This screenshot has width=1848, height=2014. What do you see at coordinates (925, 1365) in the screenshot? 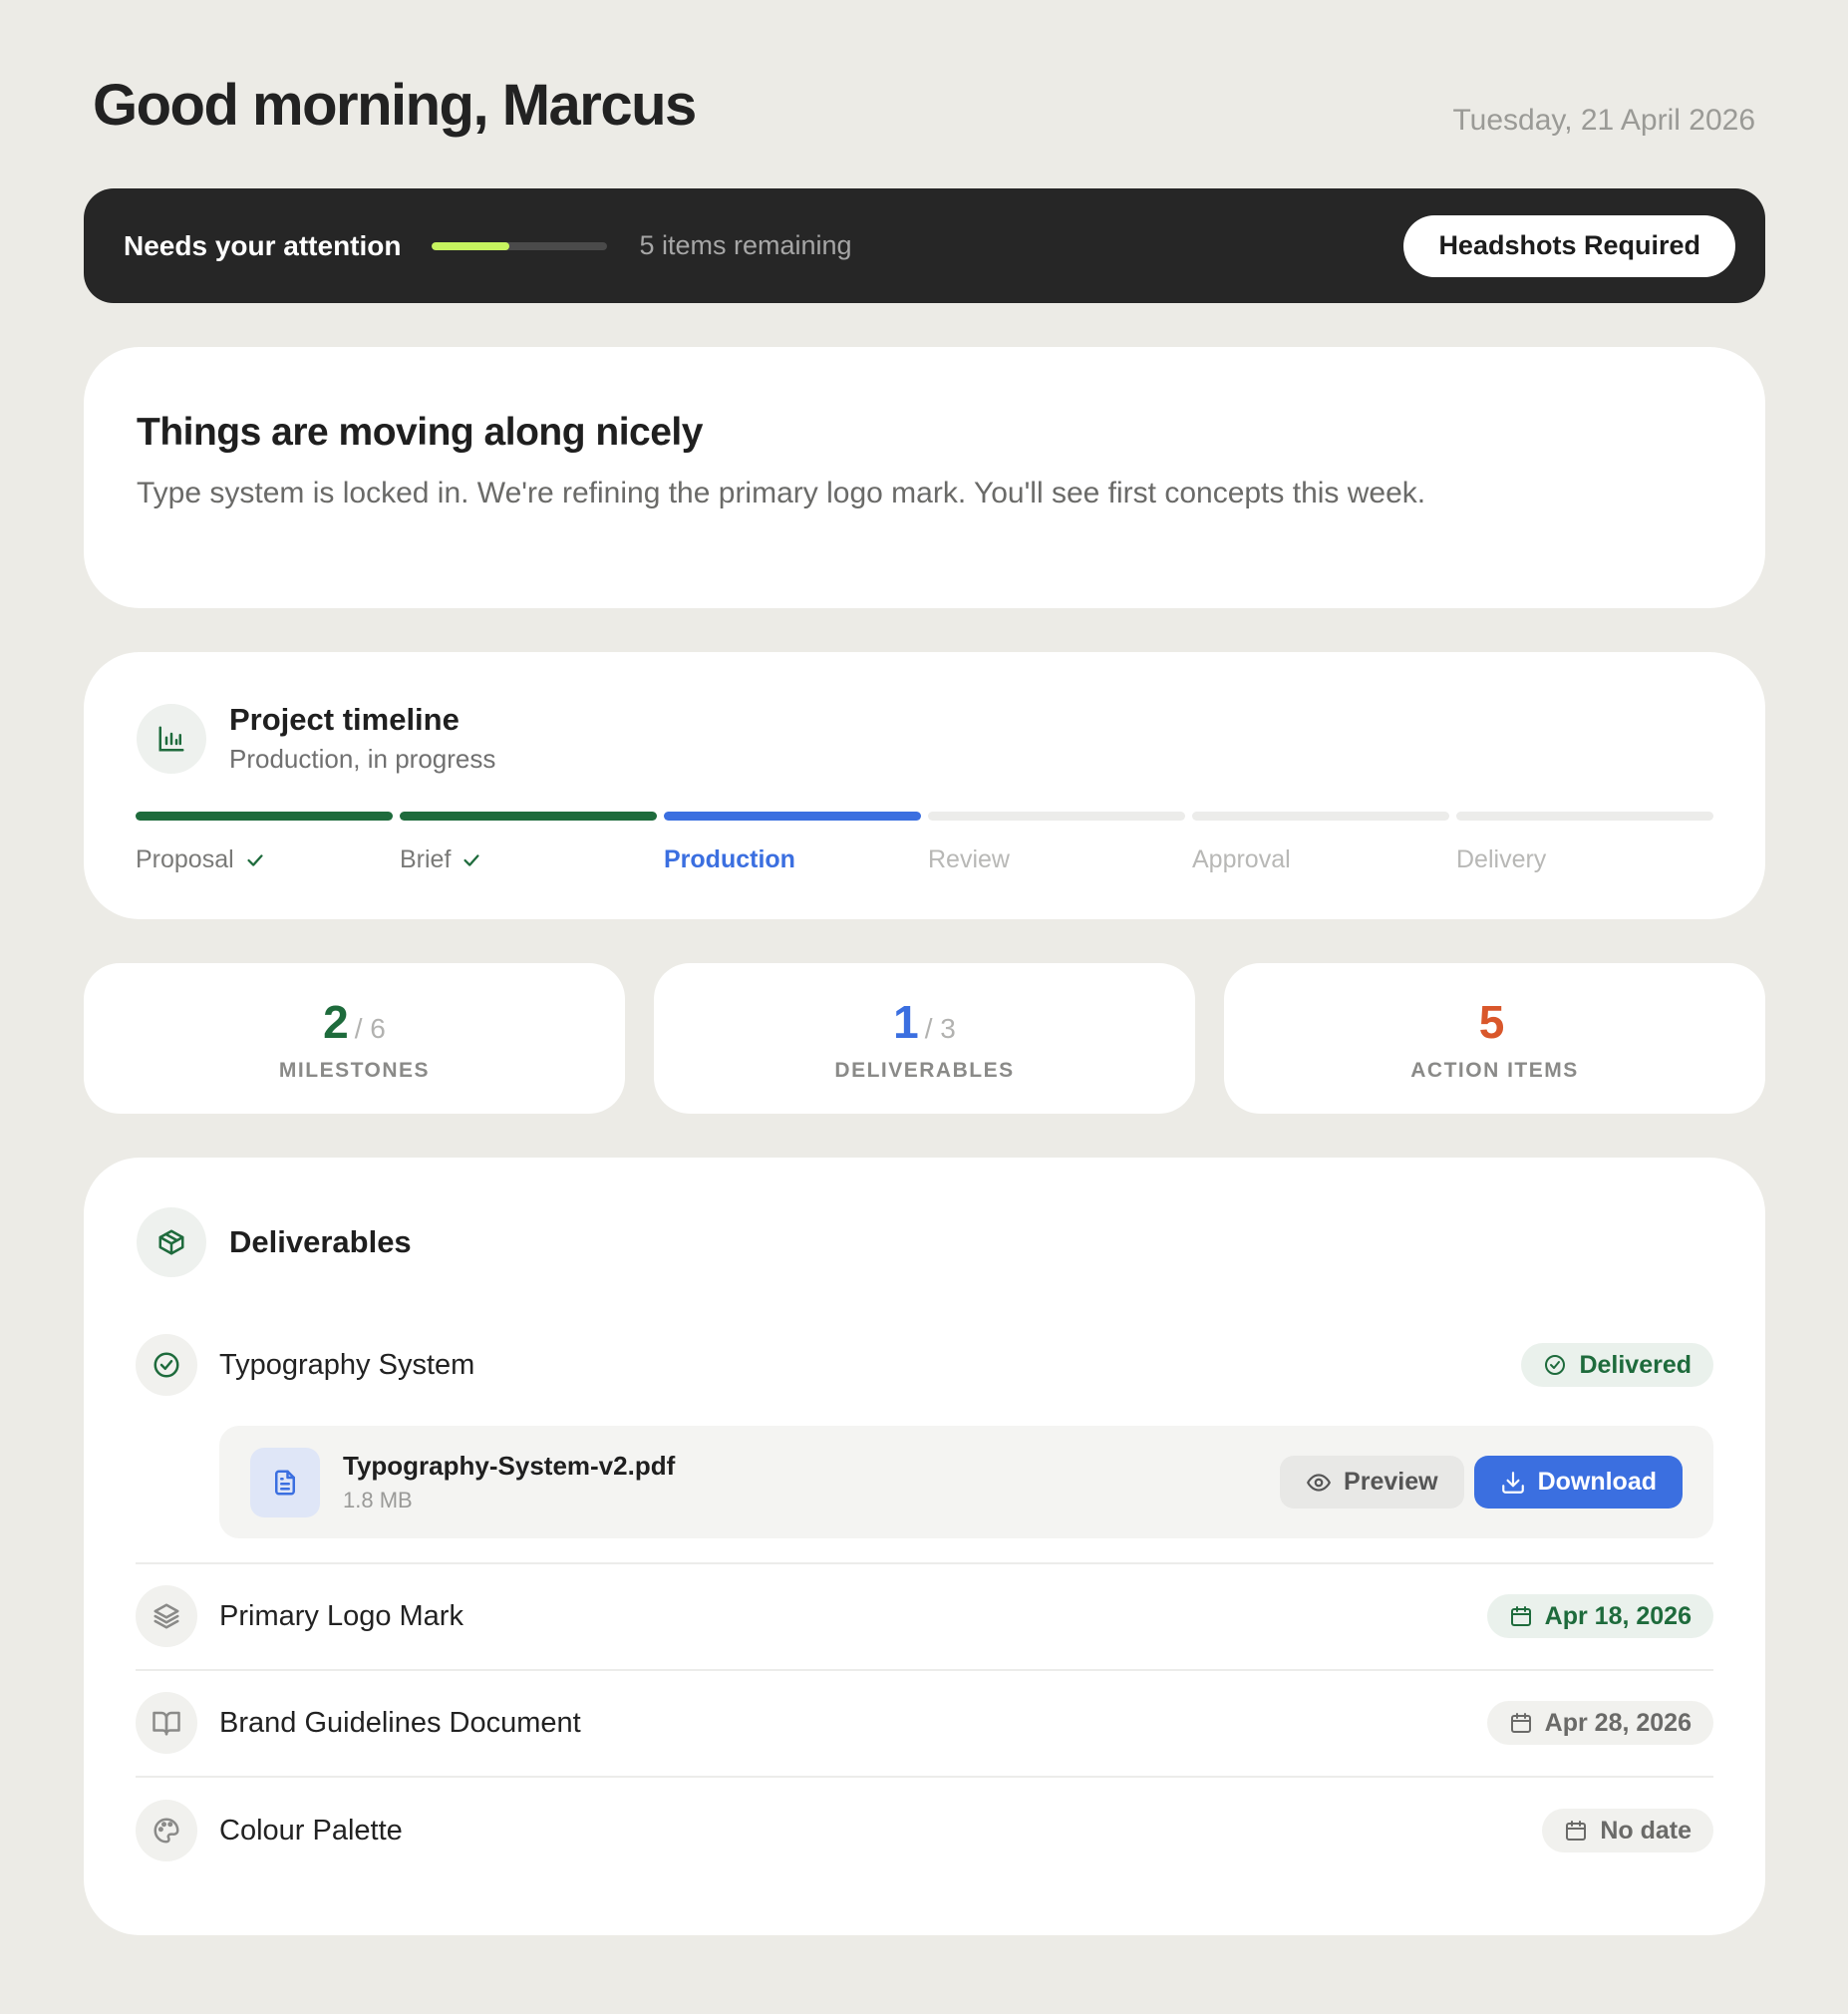
I see `deliverable-row-typography: Typography System Delivered` at bounding box center [925, 1365].